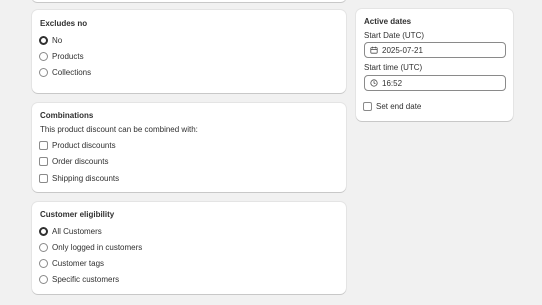  I want to click on active-dates-title: Active dates, so click(388, 21).